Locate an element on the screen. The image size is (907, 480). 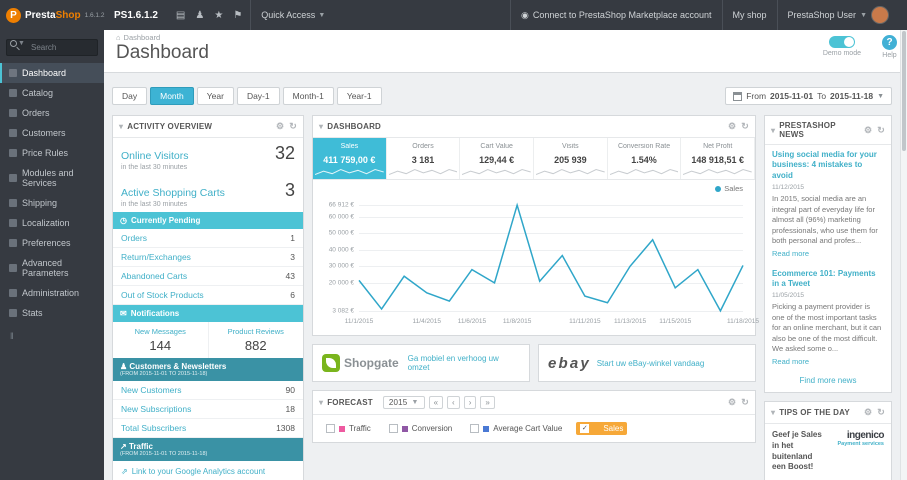
shopgate-promo: Shopgate Ga mobiel en verhoog uw omzet is located at coordinates (421, 363).